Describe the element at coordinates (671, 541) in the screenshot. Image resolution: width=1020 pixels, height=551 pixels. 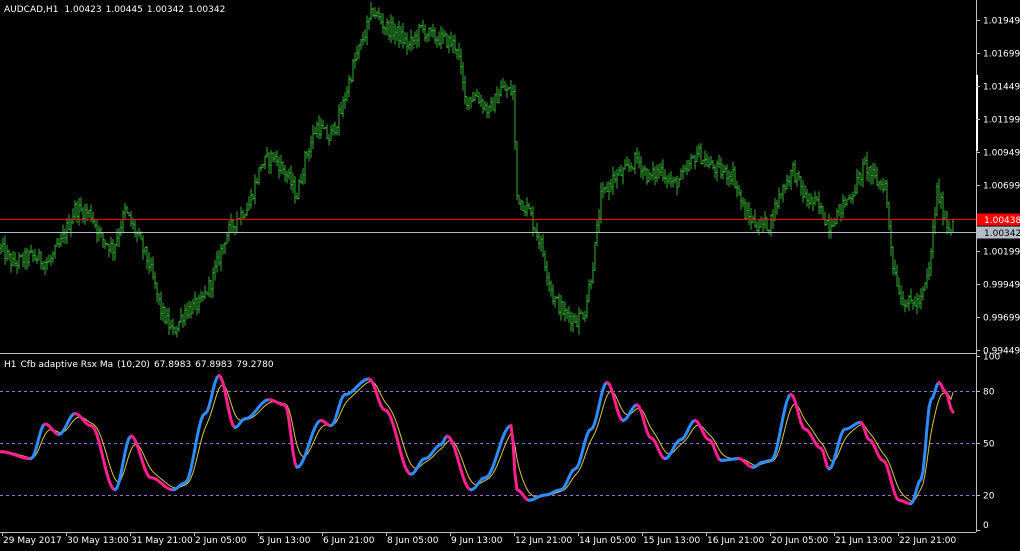
I see `time-axis-label: 15 Jun 13:00` at that location.